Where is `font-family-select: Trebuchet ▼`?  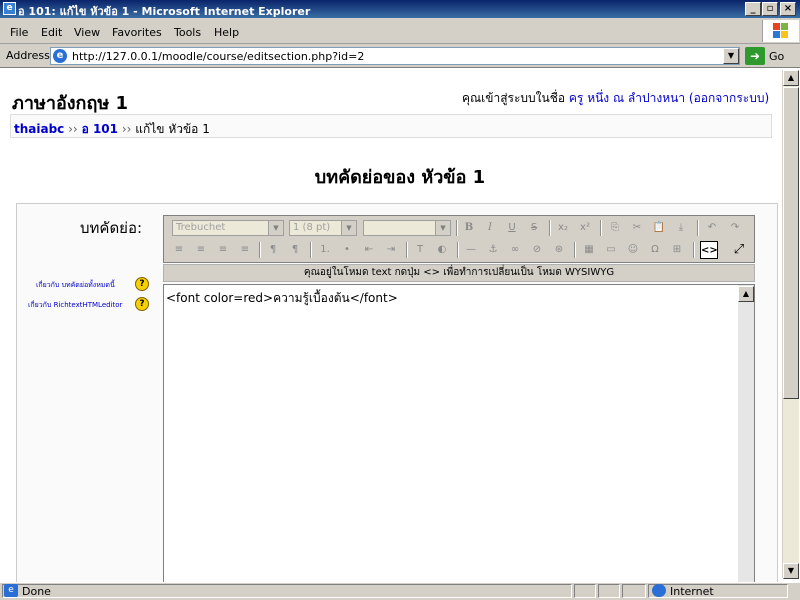 font-family-select: Trebuchet ▼ is located at coordinates (228, 228).